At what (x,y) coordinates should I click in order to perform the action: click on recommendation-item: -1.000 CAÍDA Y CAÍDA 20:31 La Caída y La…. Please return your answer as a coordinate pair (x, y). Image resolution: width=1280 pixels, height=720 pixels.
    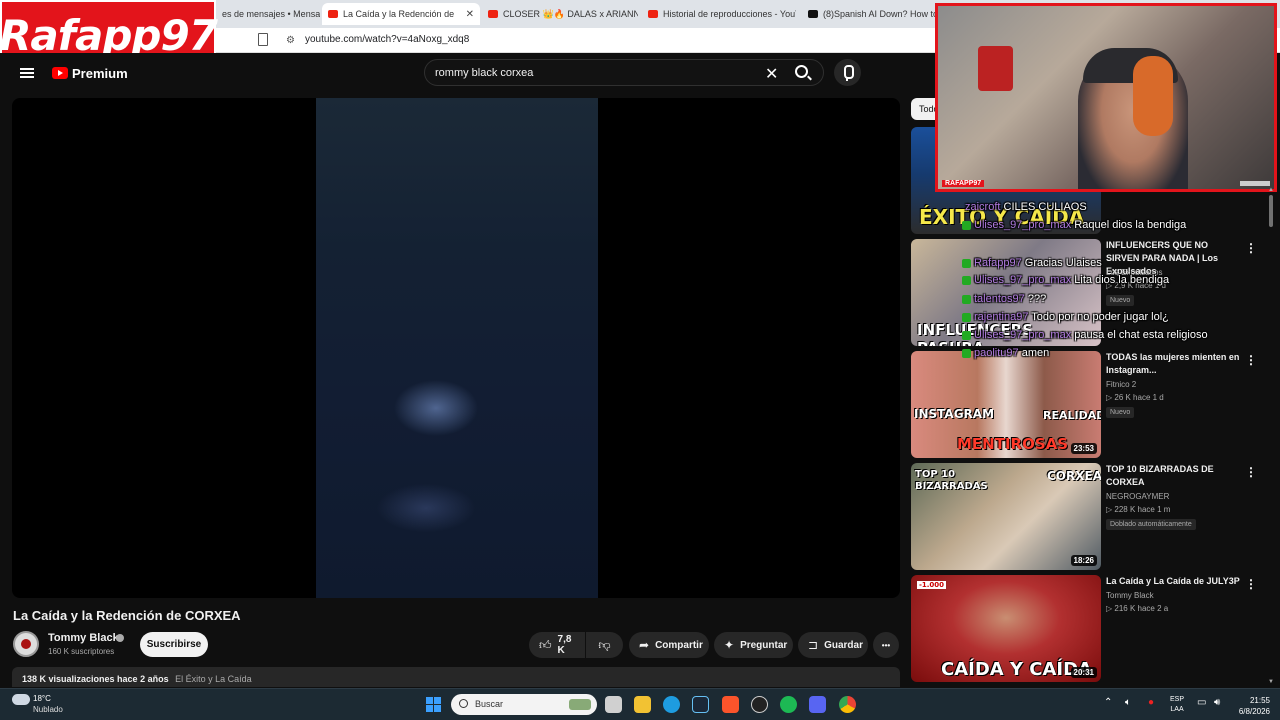
    Looking at the image, I should click on (1088, 628).